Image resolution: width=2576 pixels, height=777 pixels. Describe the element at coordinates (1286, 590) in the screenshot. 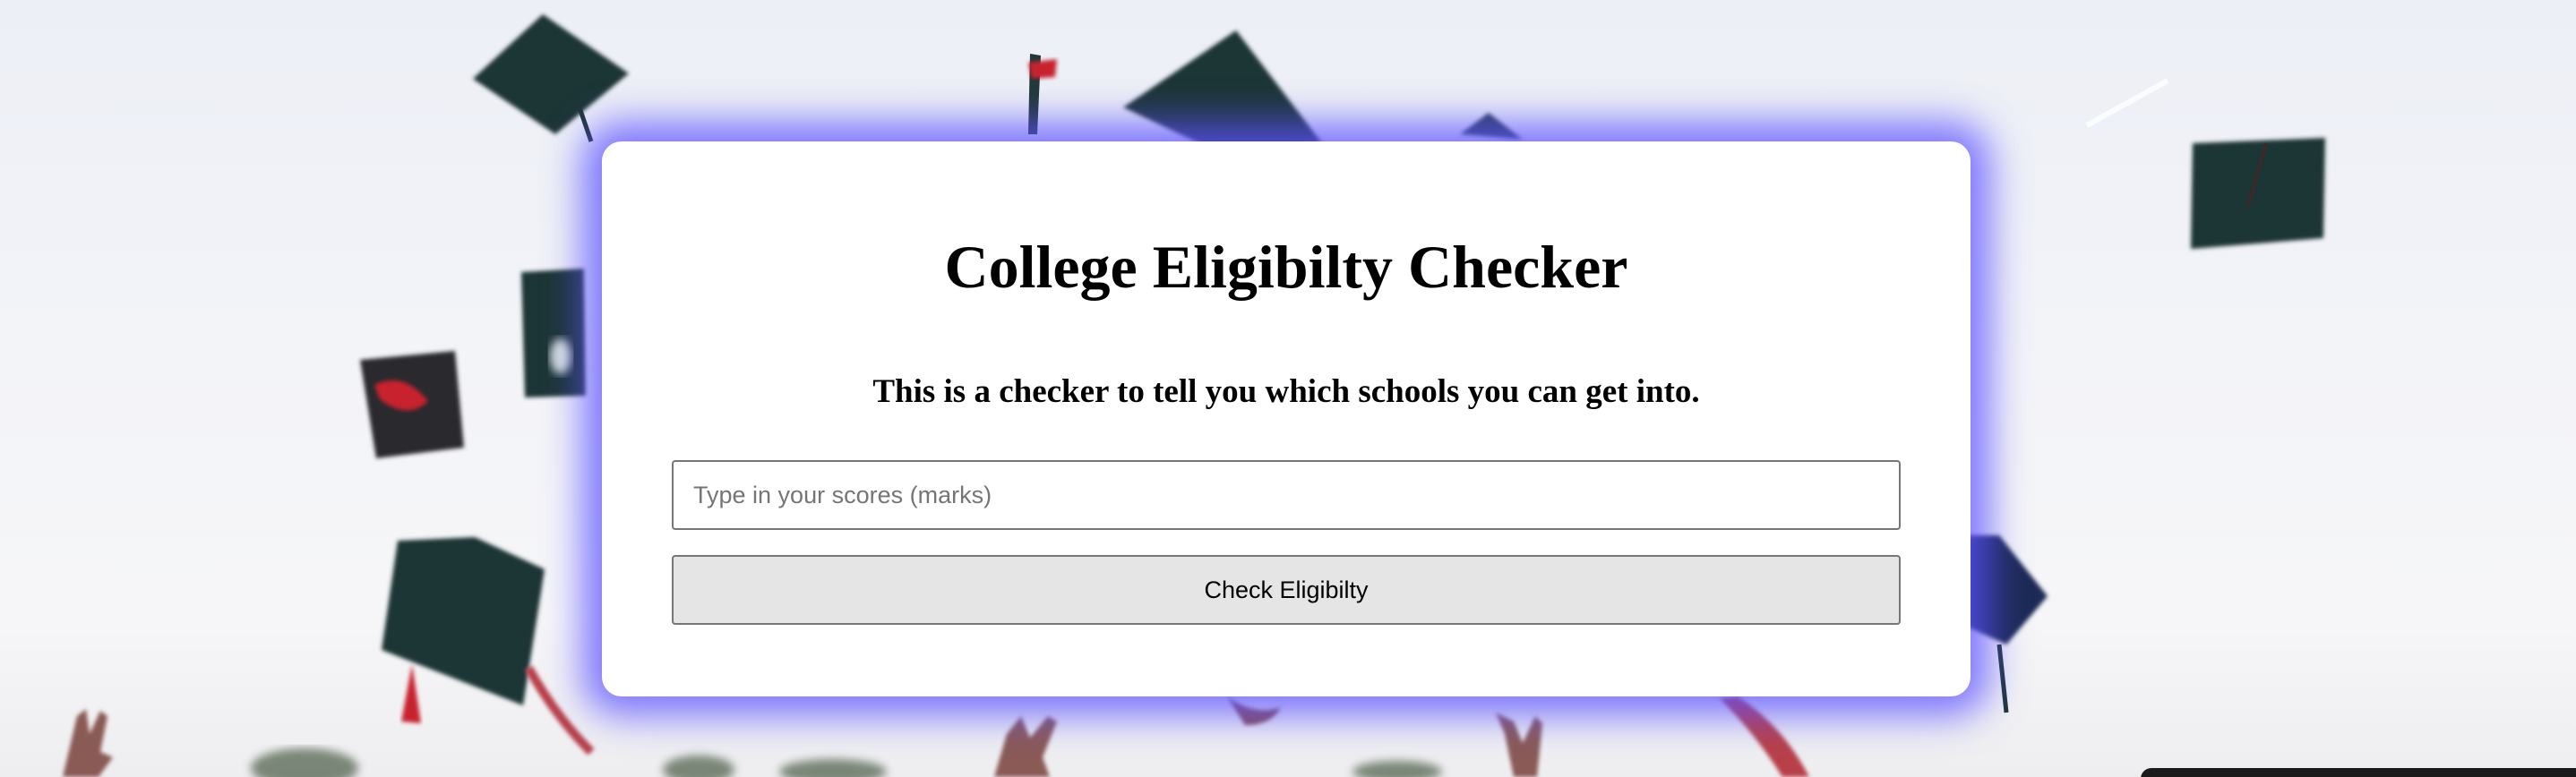

I see `check-eligibility-button: Check Eligibilty` at that location.